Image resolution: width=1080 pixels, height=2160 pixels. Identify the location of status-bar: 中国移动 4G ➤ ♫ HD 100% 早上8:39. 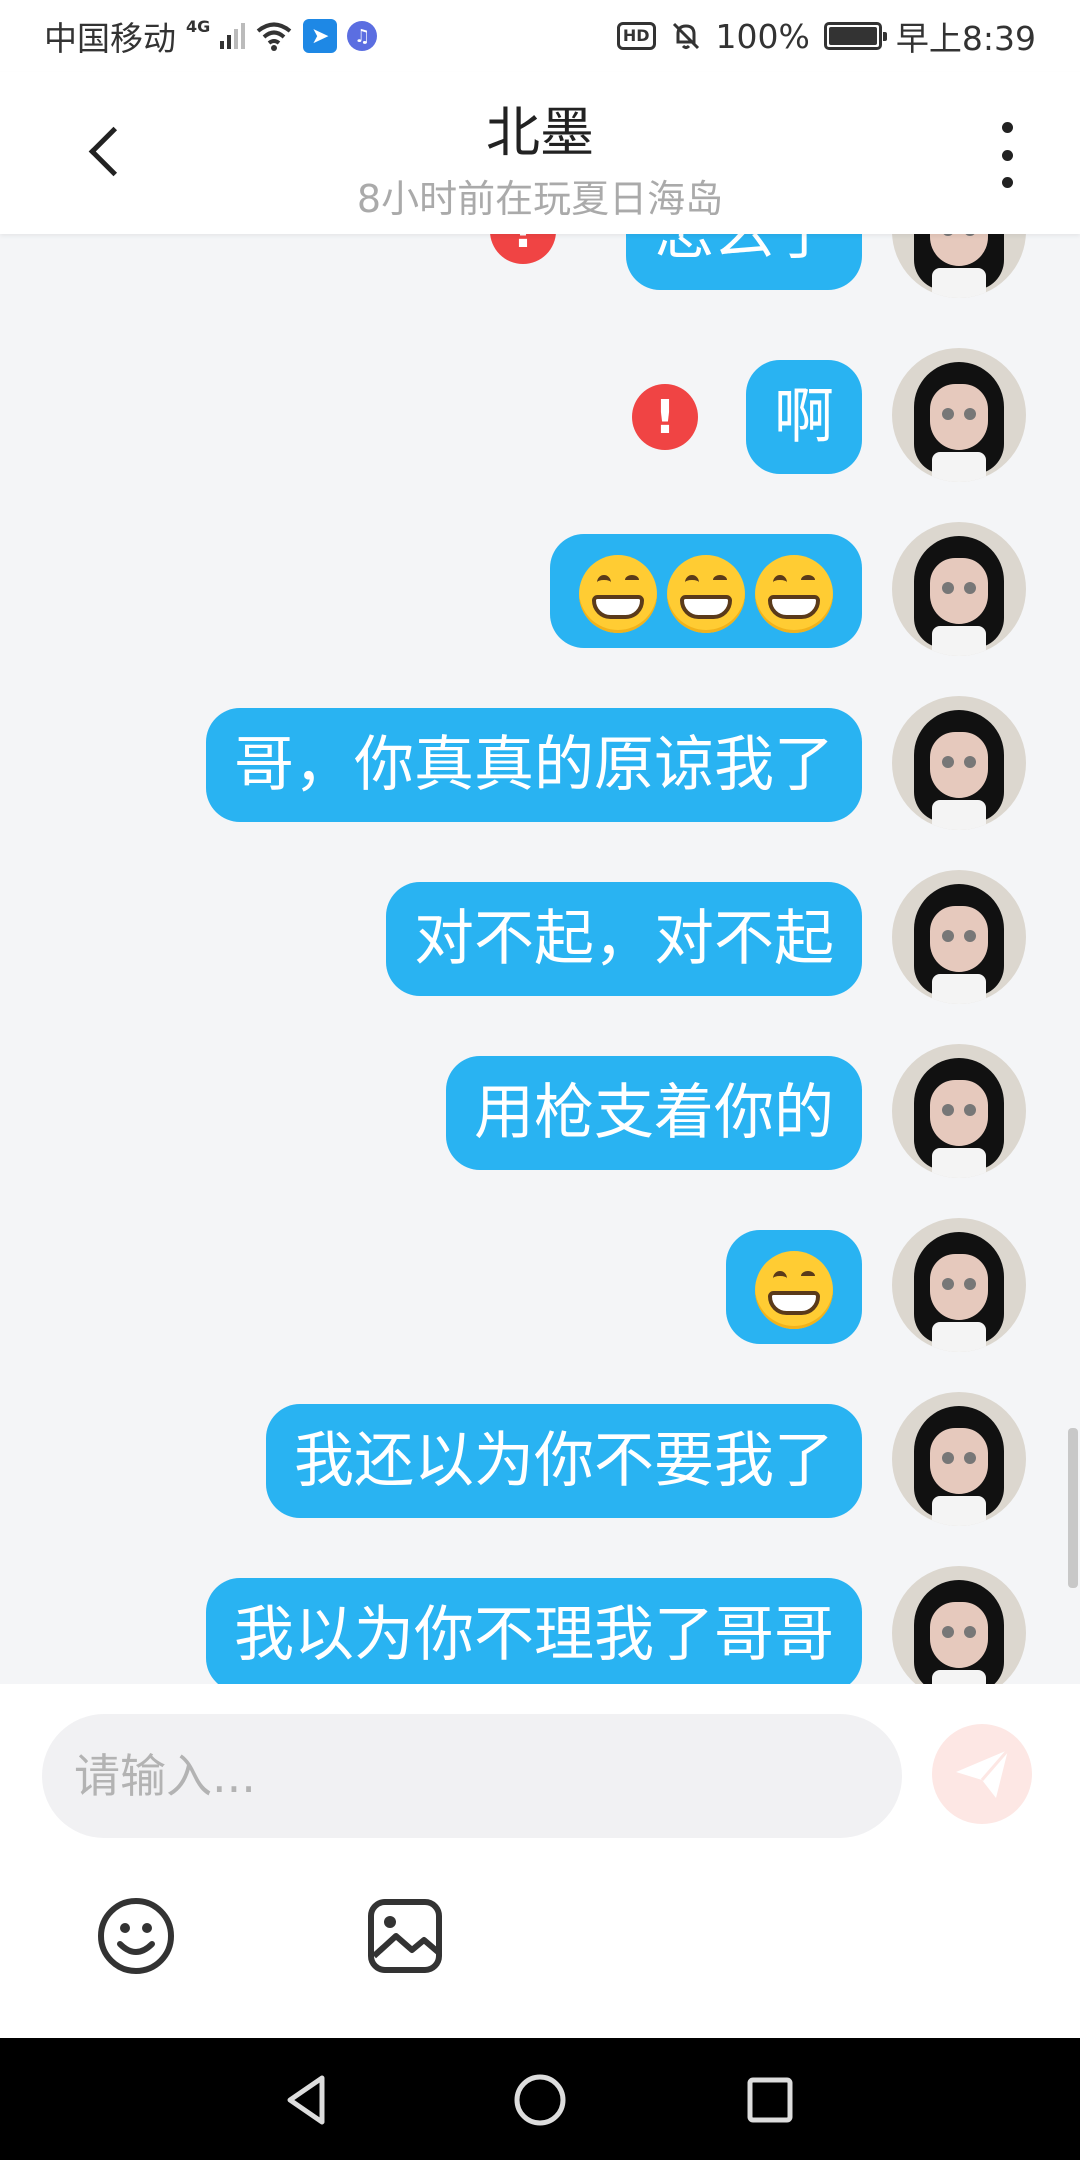
(540, 36).